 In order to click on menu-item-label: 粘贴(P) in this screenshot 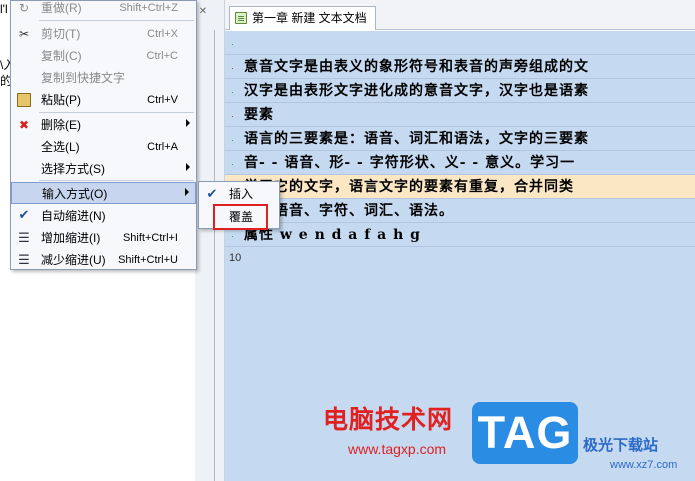, I will do `click(61, 100)`.